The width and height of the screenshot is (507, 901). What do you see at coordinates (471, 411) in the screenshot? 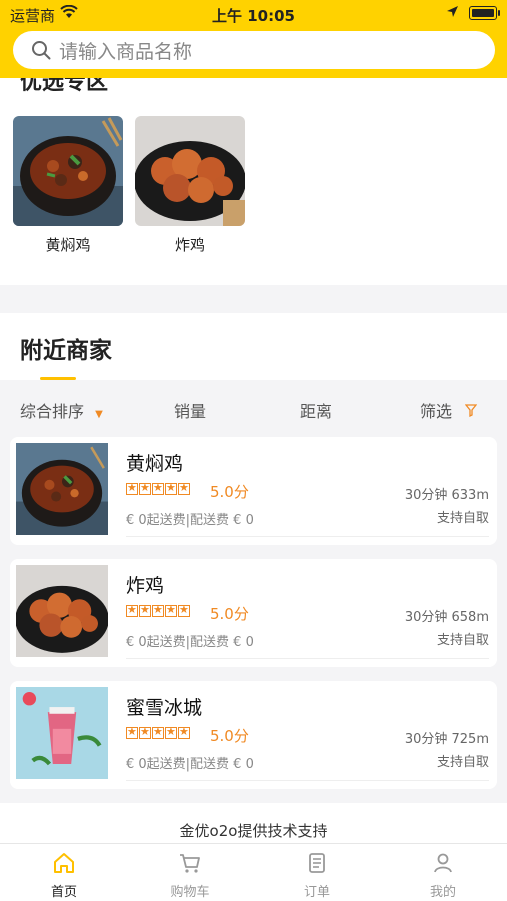
I see `filter-icon` at bounding box center [471, 411].